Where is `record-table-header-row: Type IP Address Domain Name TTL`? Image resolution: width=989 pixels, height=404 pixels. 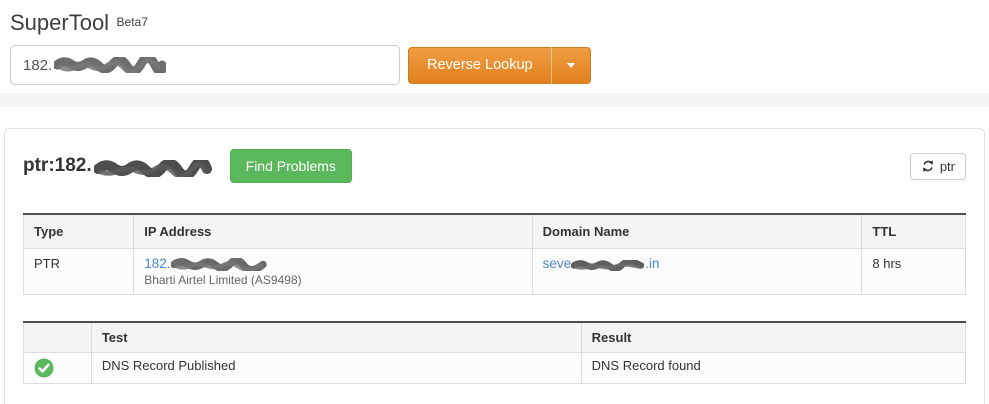
record-table-header-row: Type IP Address Domain Name TTL is located at coordinates (494, 231).